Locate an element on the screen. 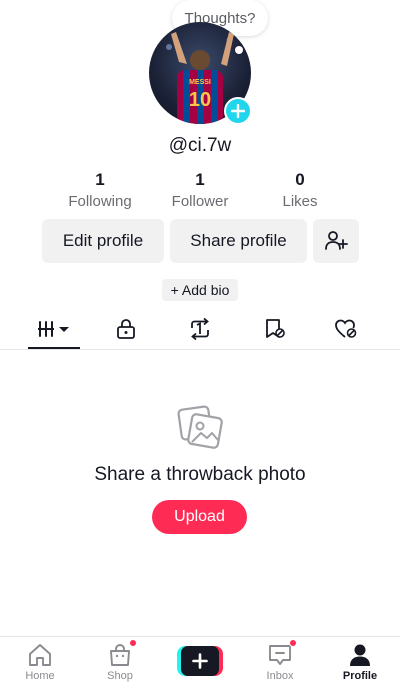 The width and height of the screenshot is (400, 699). upload-button: Upload is located at coordinates (199, 517).